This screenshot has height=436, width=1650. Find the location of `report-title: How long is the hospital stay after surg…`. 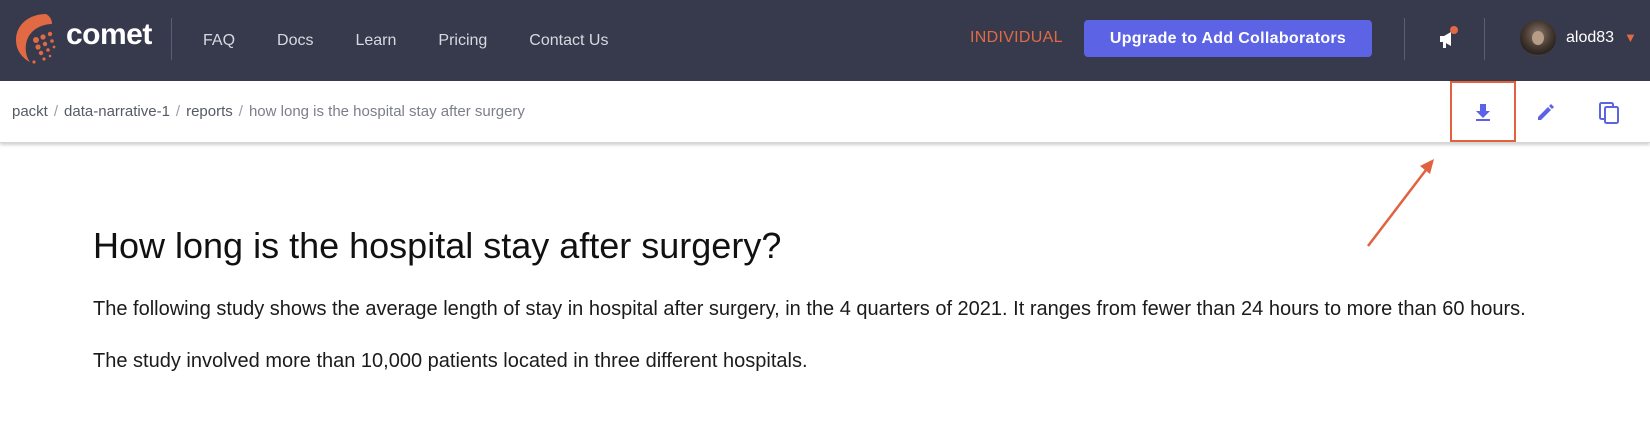

report-title: How long is the hospital stay after surg… is located at coordinates (437, 245).